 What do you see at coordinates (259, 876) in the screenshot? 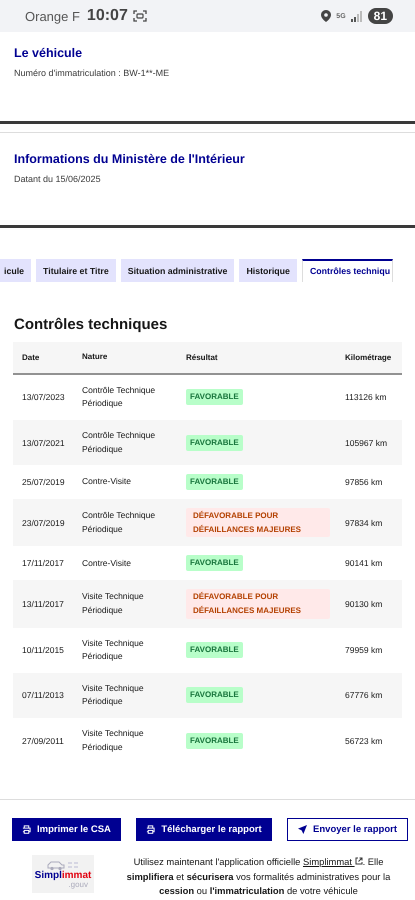
I see `promo-text: Utilisez maintenant l'application officielle Simplimmat . Elle simplifiera et sécurisera vos formalités administratives pour la cession ou l'immatriculation de votre véhicule` at bounding box center [259, 876].